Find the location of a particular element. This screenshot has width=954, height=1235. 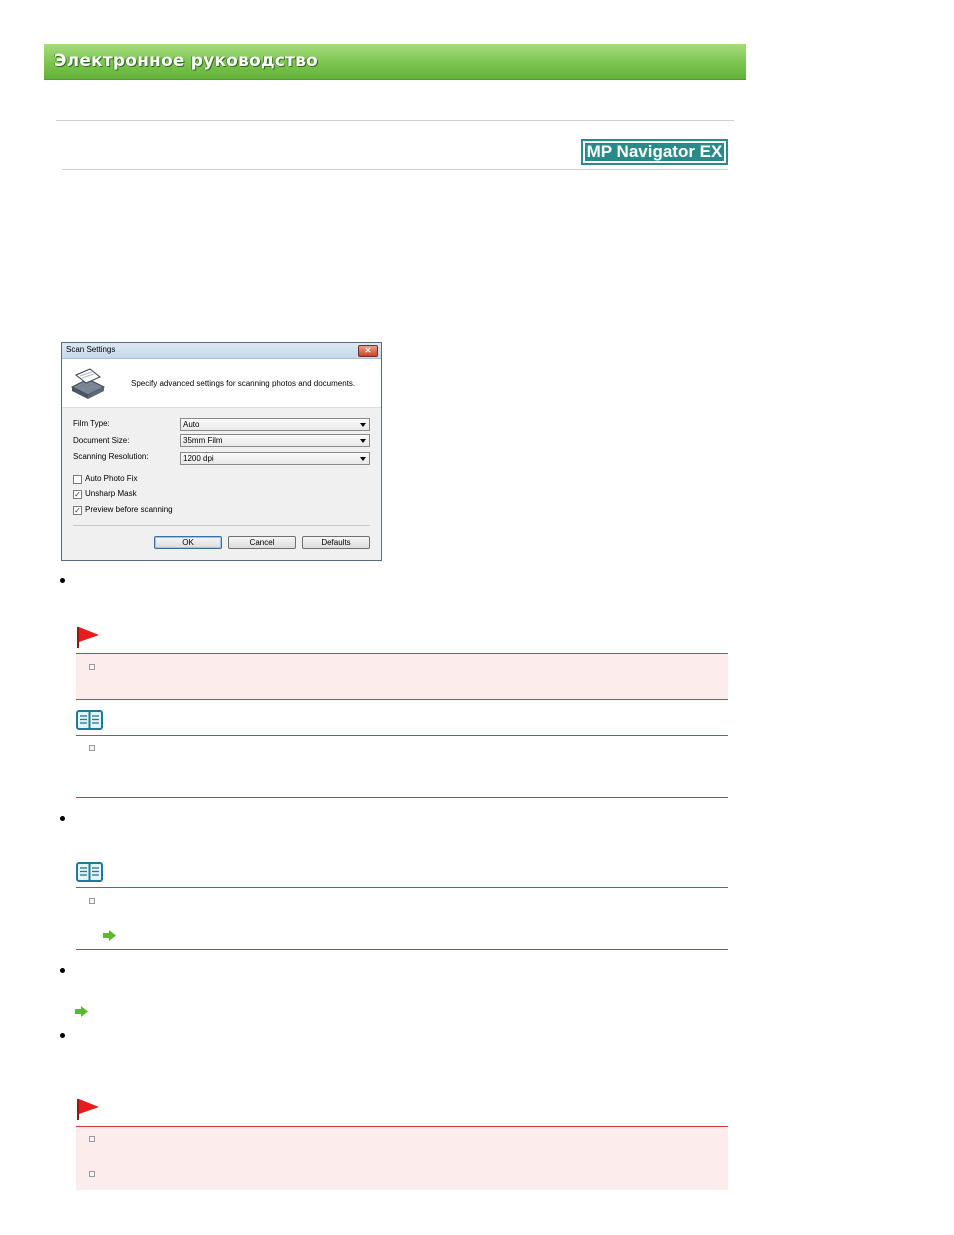

cancel-button: Cancel is located at coordinates (262, 542).